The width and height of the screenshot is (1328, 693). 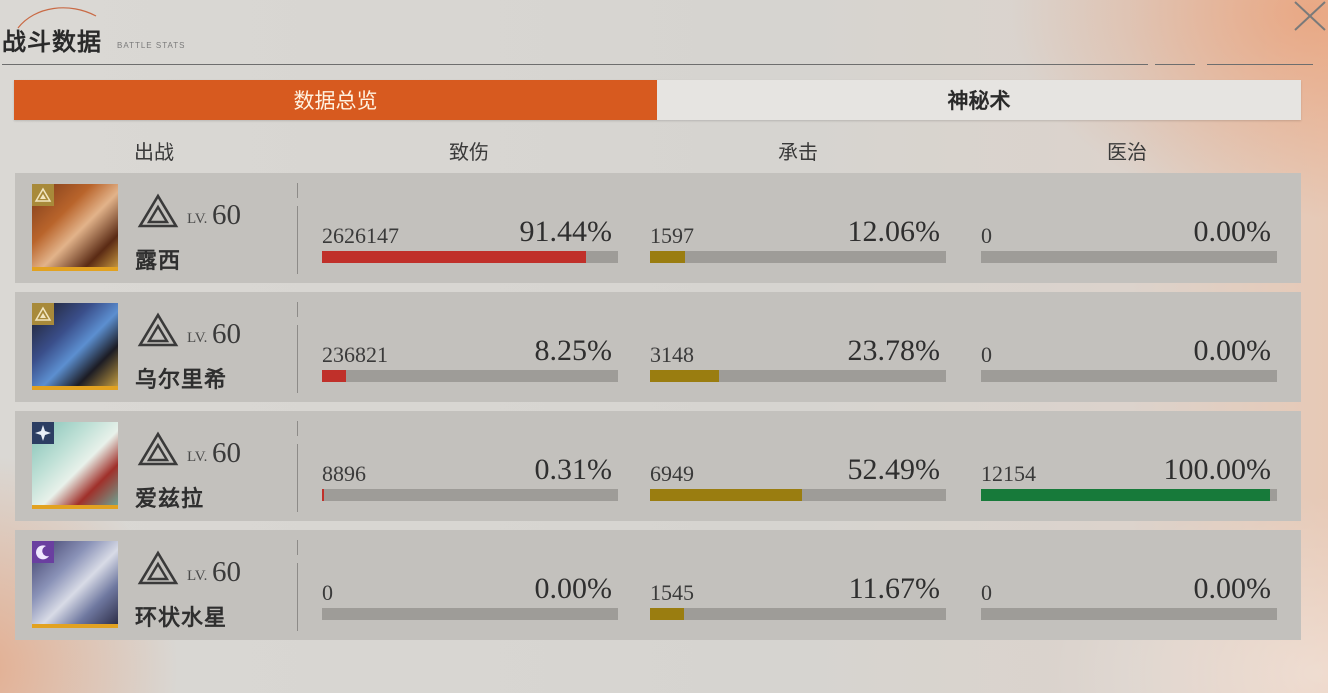 I want to click on damage-stat: 236821 8.25%, so click(x=470, y=360).